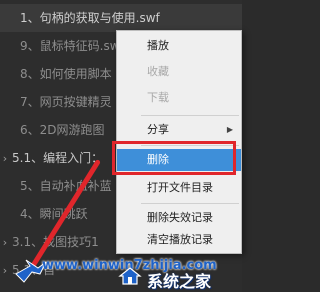  What do you see at coordinates (58, 158) in the screenshot?
I see `playlist-group-label: 5.1、编程入门：` at bounding box center [58, 158].